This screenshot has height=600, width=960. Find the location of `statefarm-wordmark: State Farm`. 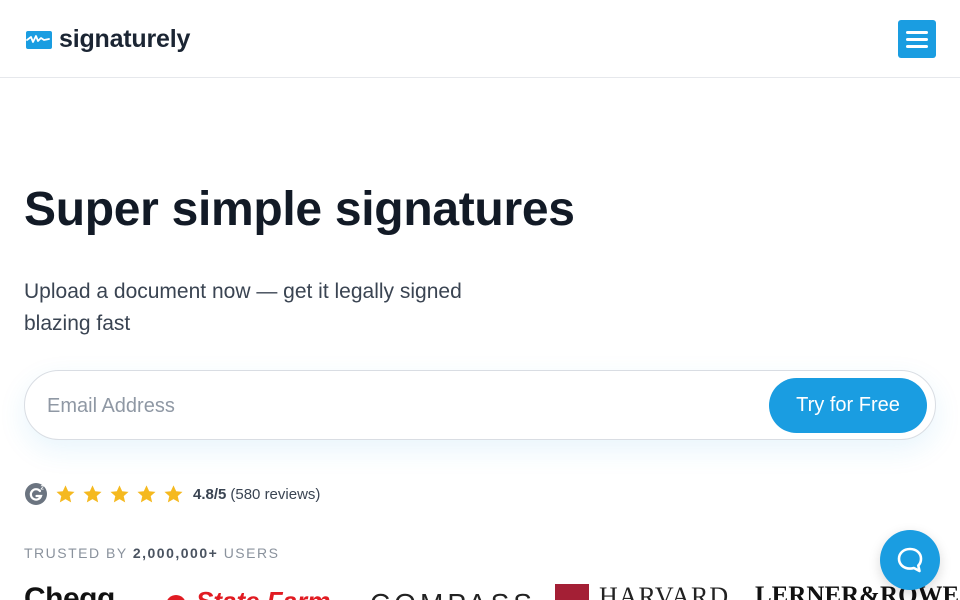

statefarm-wordmark: State Farm is located at coordinates (263, 593).